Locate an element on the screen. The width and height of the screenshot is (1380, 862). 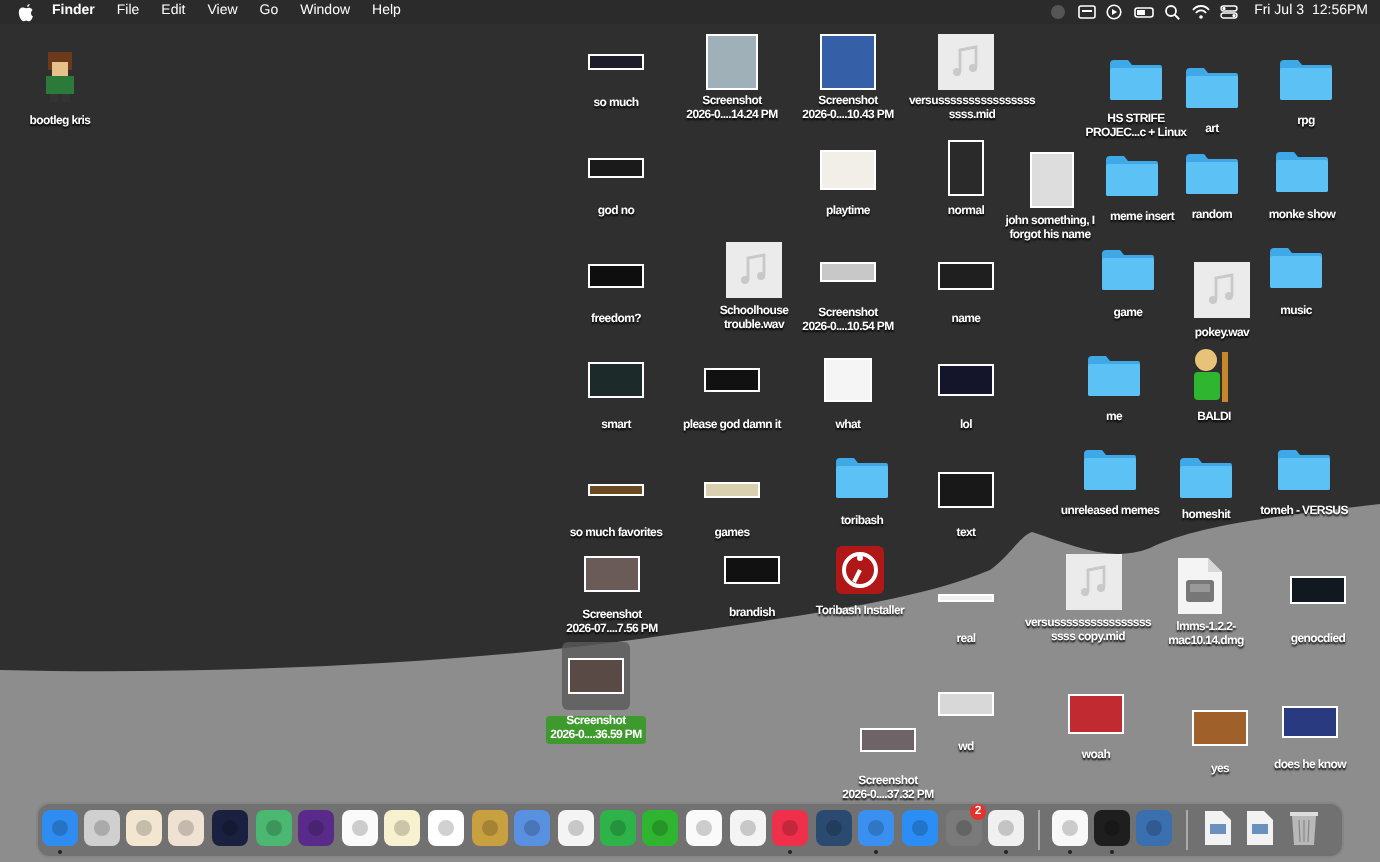
search-icon is located at coordinates (1173, 12).